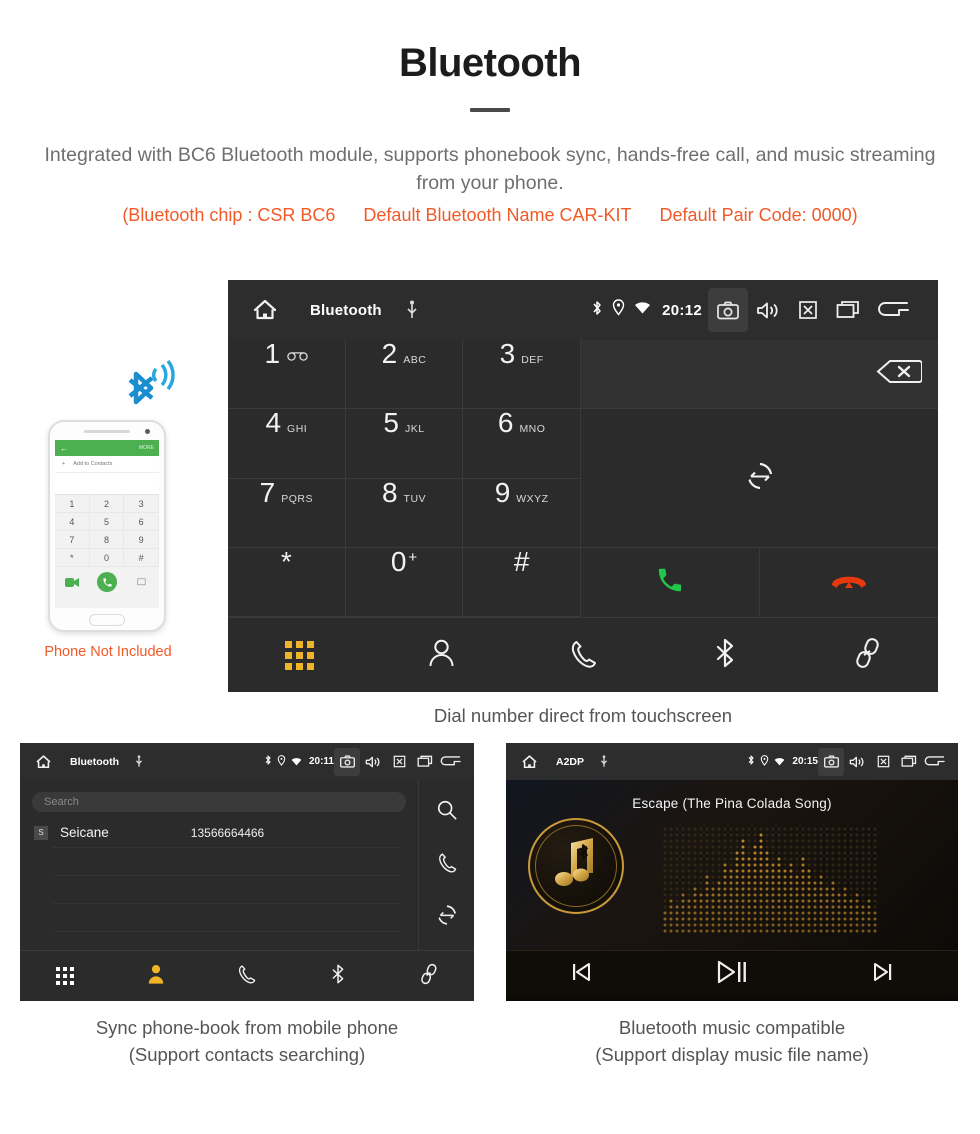 This screenshot has height=1134, width=980. I want to click on phonebook-caption-line2: (Support contacts searching), so click(247, 1054).